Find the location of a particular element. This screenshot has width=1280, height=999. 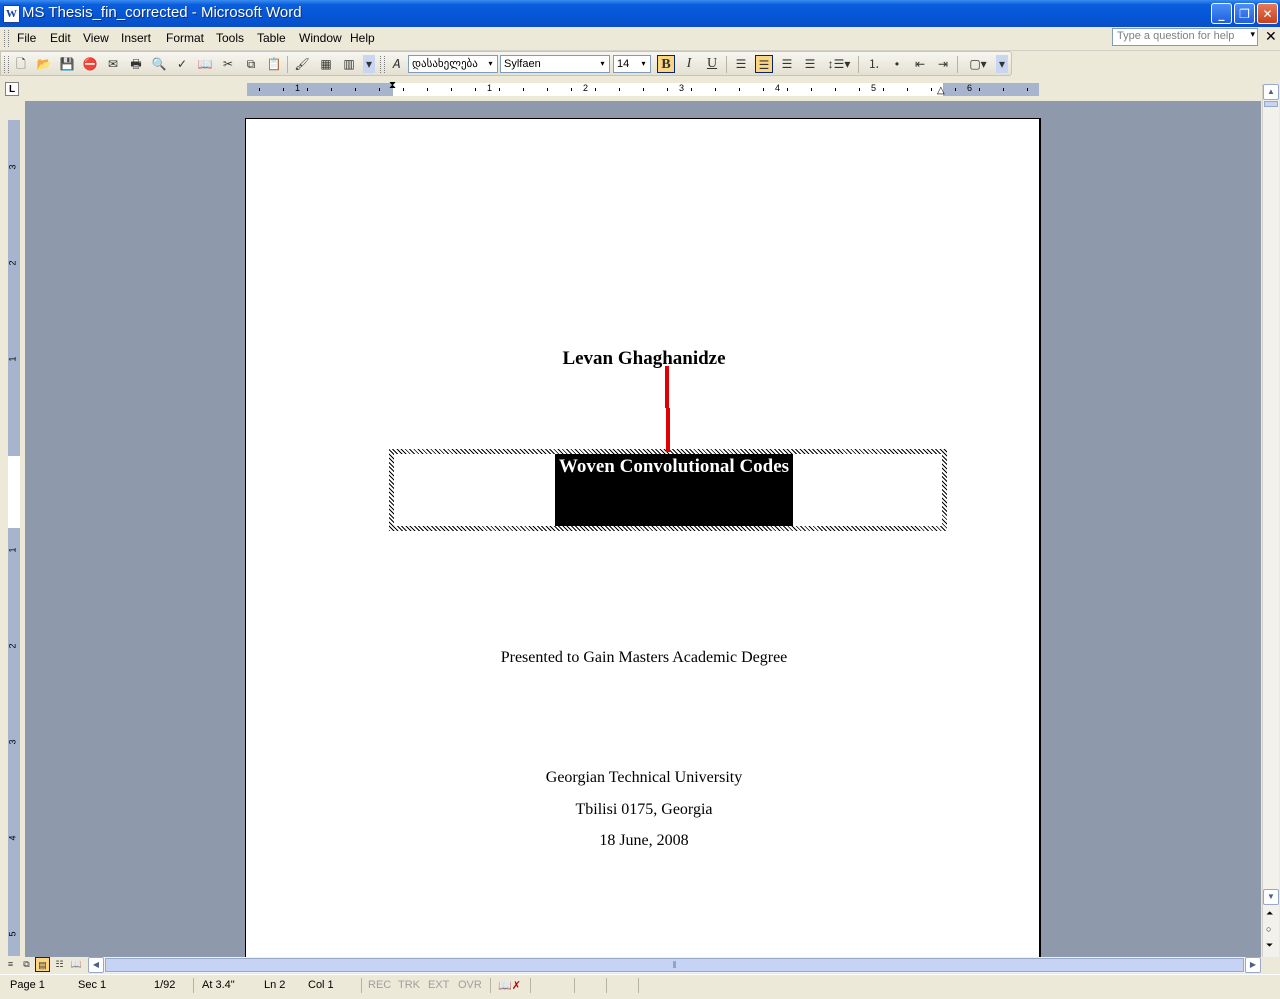

scroll-right-icon: ▶ is located at coordinates (1253, 965).